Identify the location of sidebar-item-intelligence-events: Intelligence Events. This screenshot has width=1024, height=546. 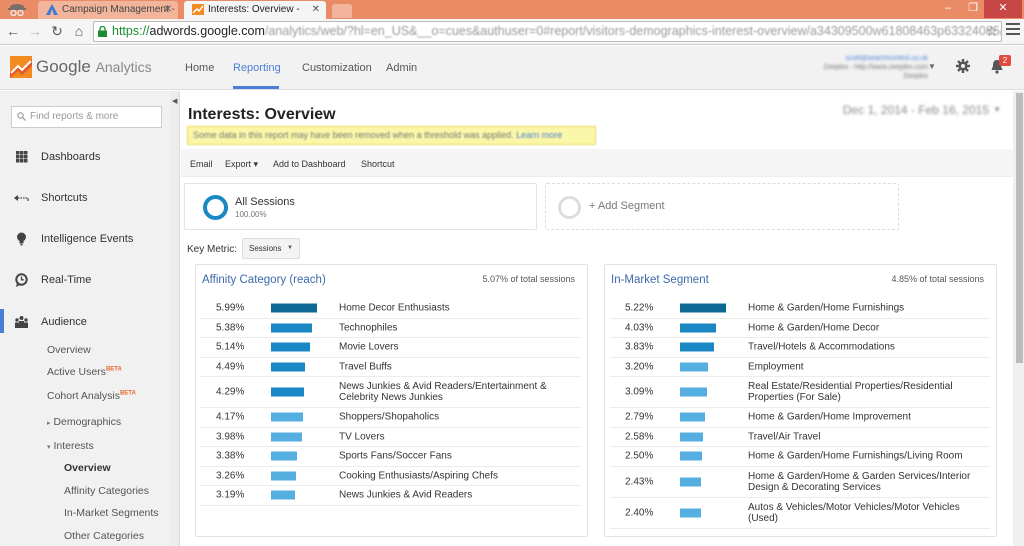
(85, 239).